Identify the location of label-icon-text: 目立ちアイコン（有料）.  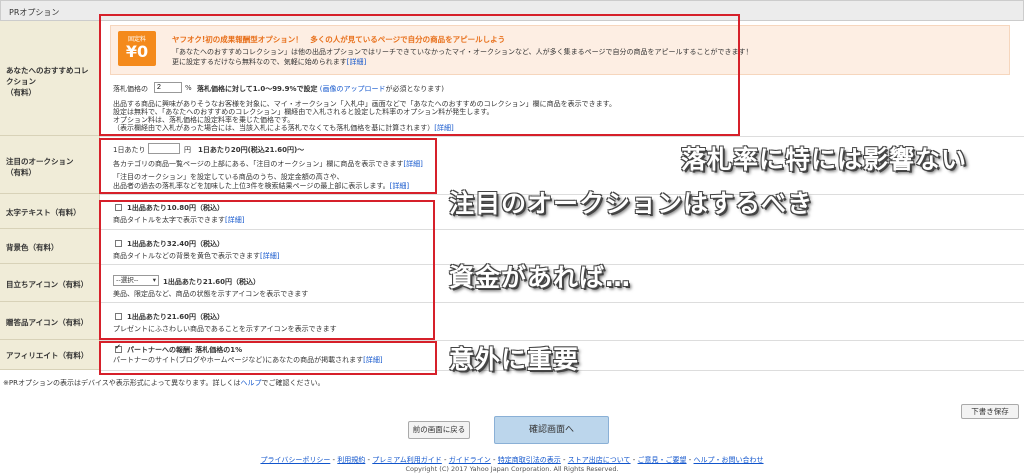
(47, 284).